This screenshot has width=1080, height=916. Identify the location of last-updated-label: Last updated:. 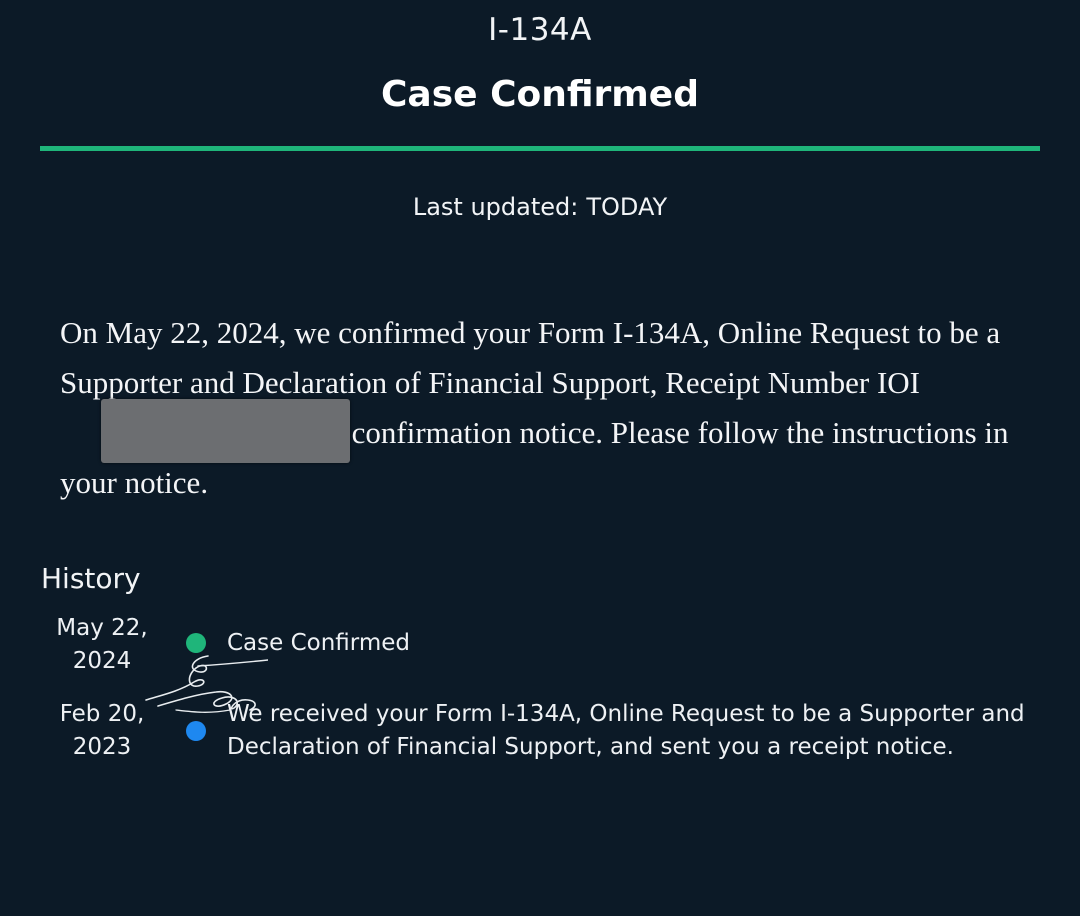
(495, 207).